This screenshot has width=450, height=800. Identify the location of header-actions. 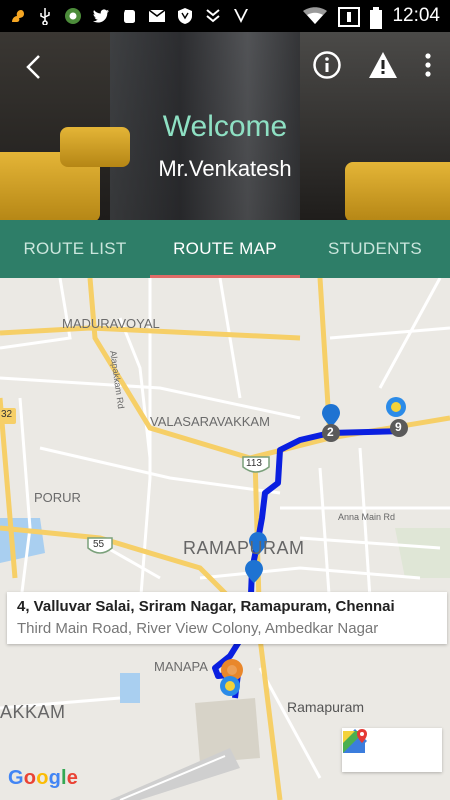
(372, 67).